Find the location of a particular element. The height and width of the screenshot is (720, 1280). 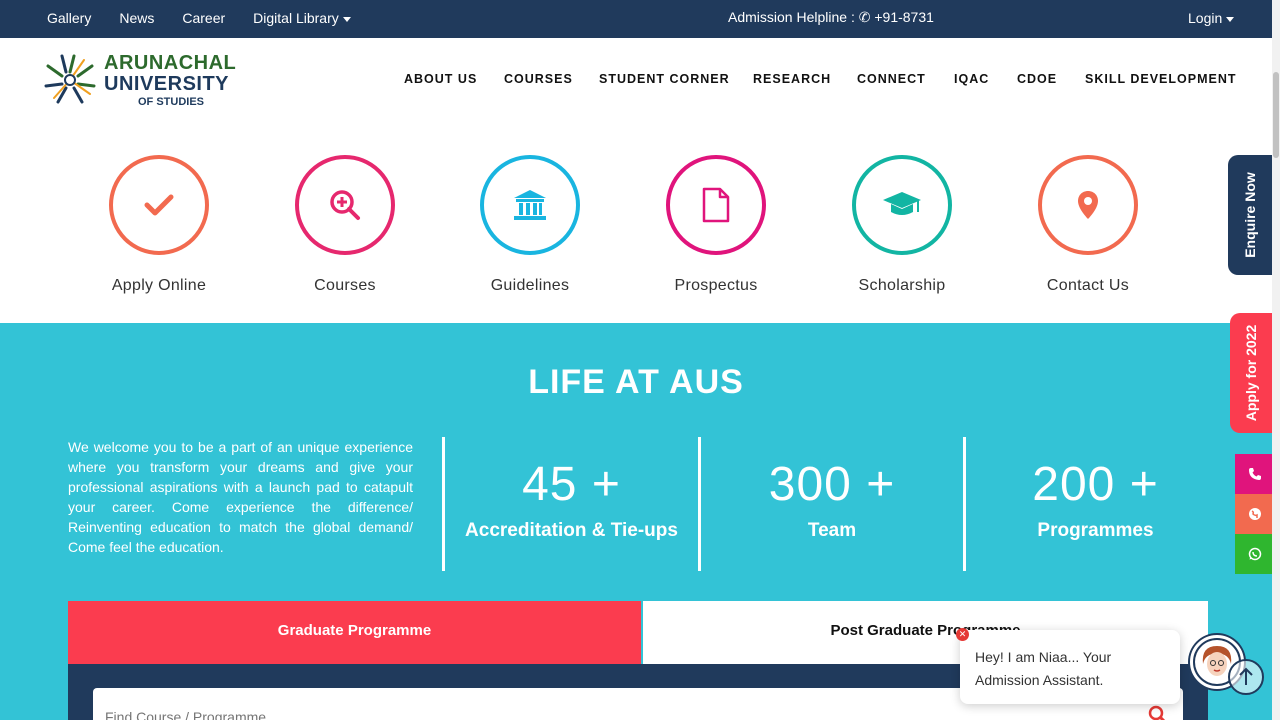

nav-cdoe: CDOE is located at coordinates (1037, 79).